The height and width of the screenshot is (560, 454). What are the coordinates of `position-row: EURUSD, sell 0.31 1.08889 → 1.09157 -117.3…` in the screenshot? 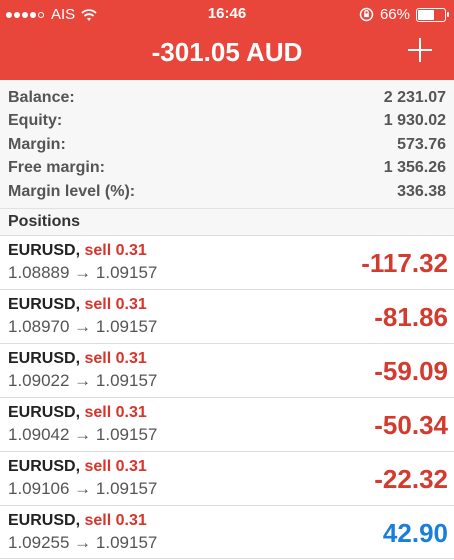 It's located at (227, 261).